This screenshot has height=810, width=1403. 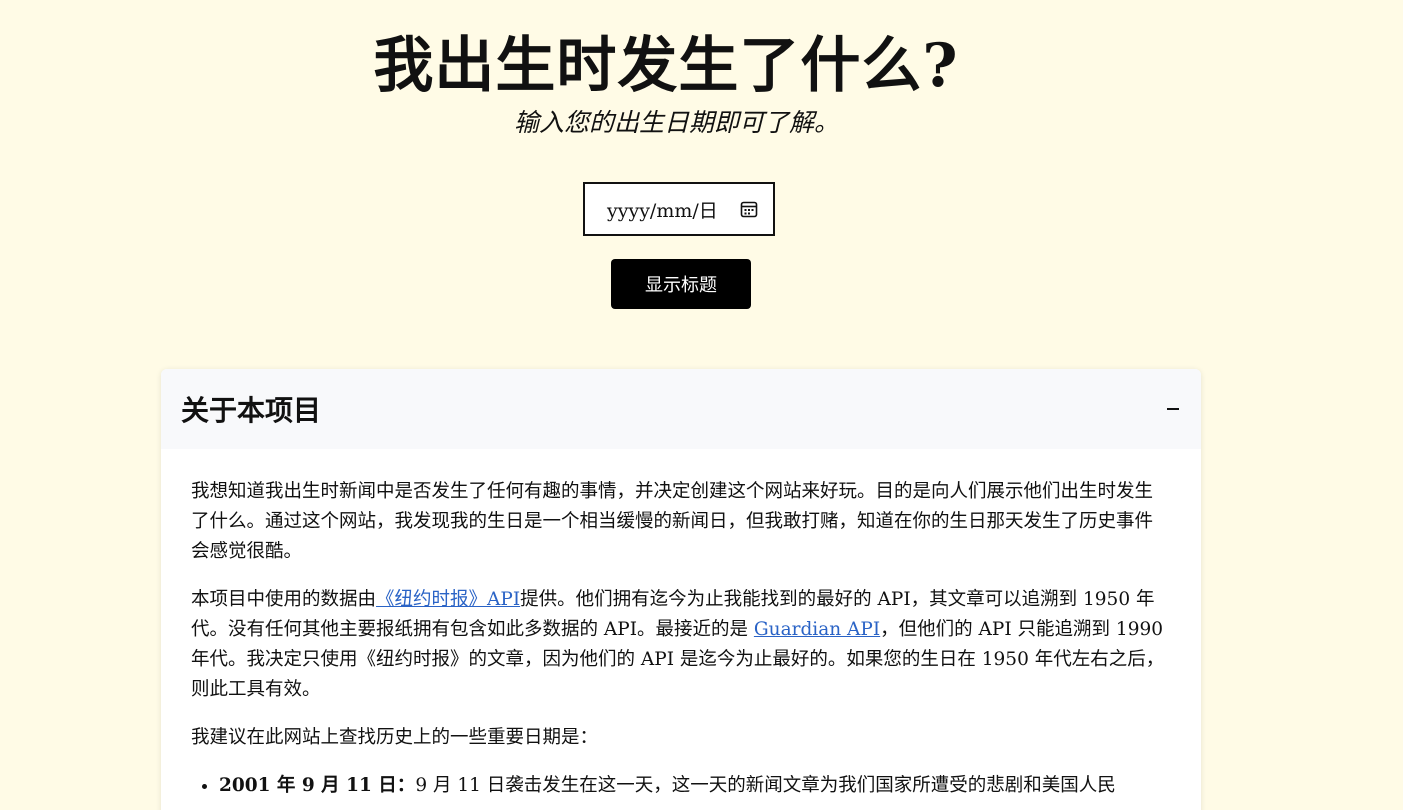 I want to click on show-headlines-button: 显示标题, so click(x=681, y=284).